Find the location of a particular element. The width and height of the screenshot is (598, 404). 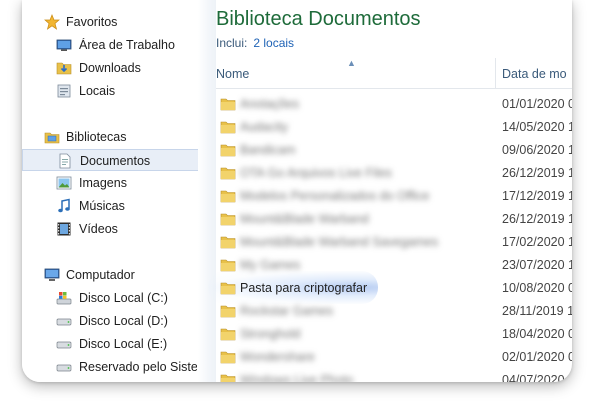

file-name: Audacity is located at coordinates (264, 127).